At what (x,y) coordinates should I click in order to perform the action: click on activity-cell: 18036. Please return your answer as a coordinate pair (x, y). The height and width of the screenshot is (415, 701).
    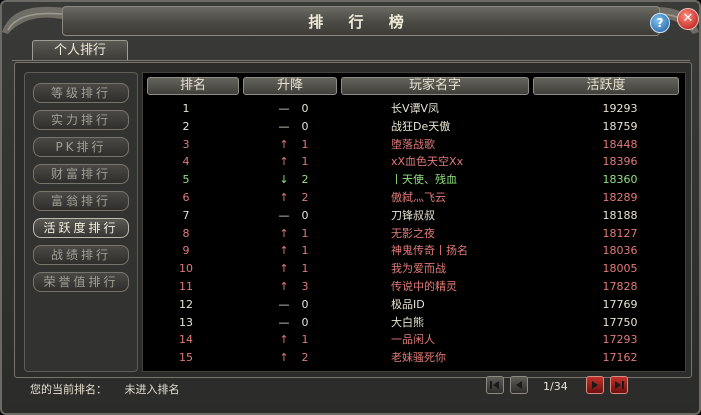
    Looking at the image, I should click on (620, 251).